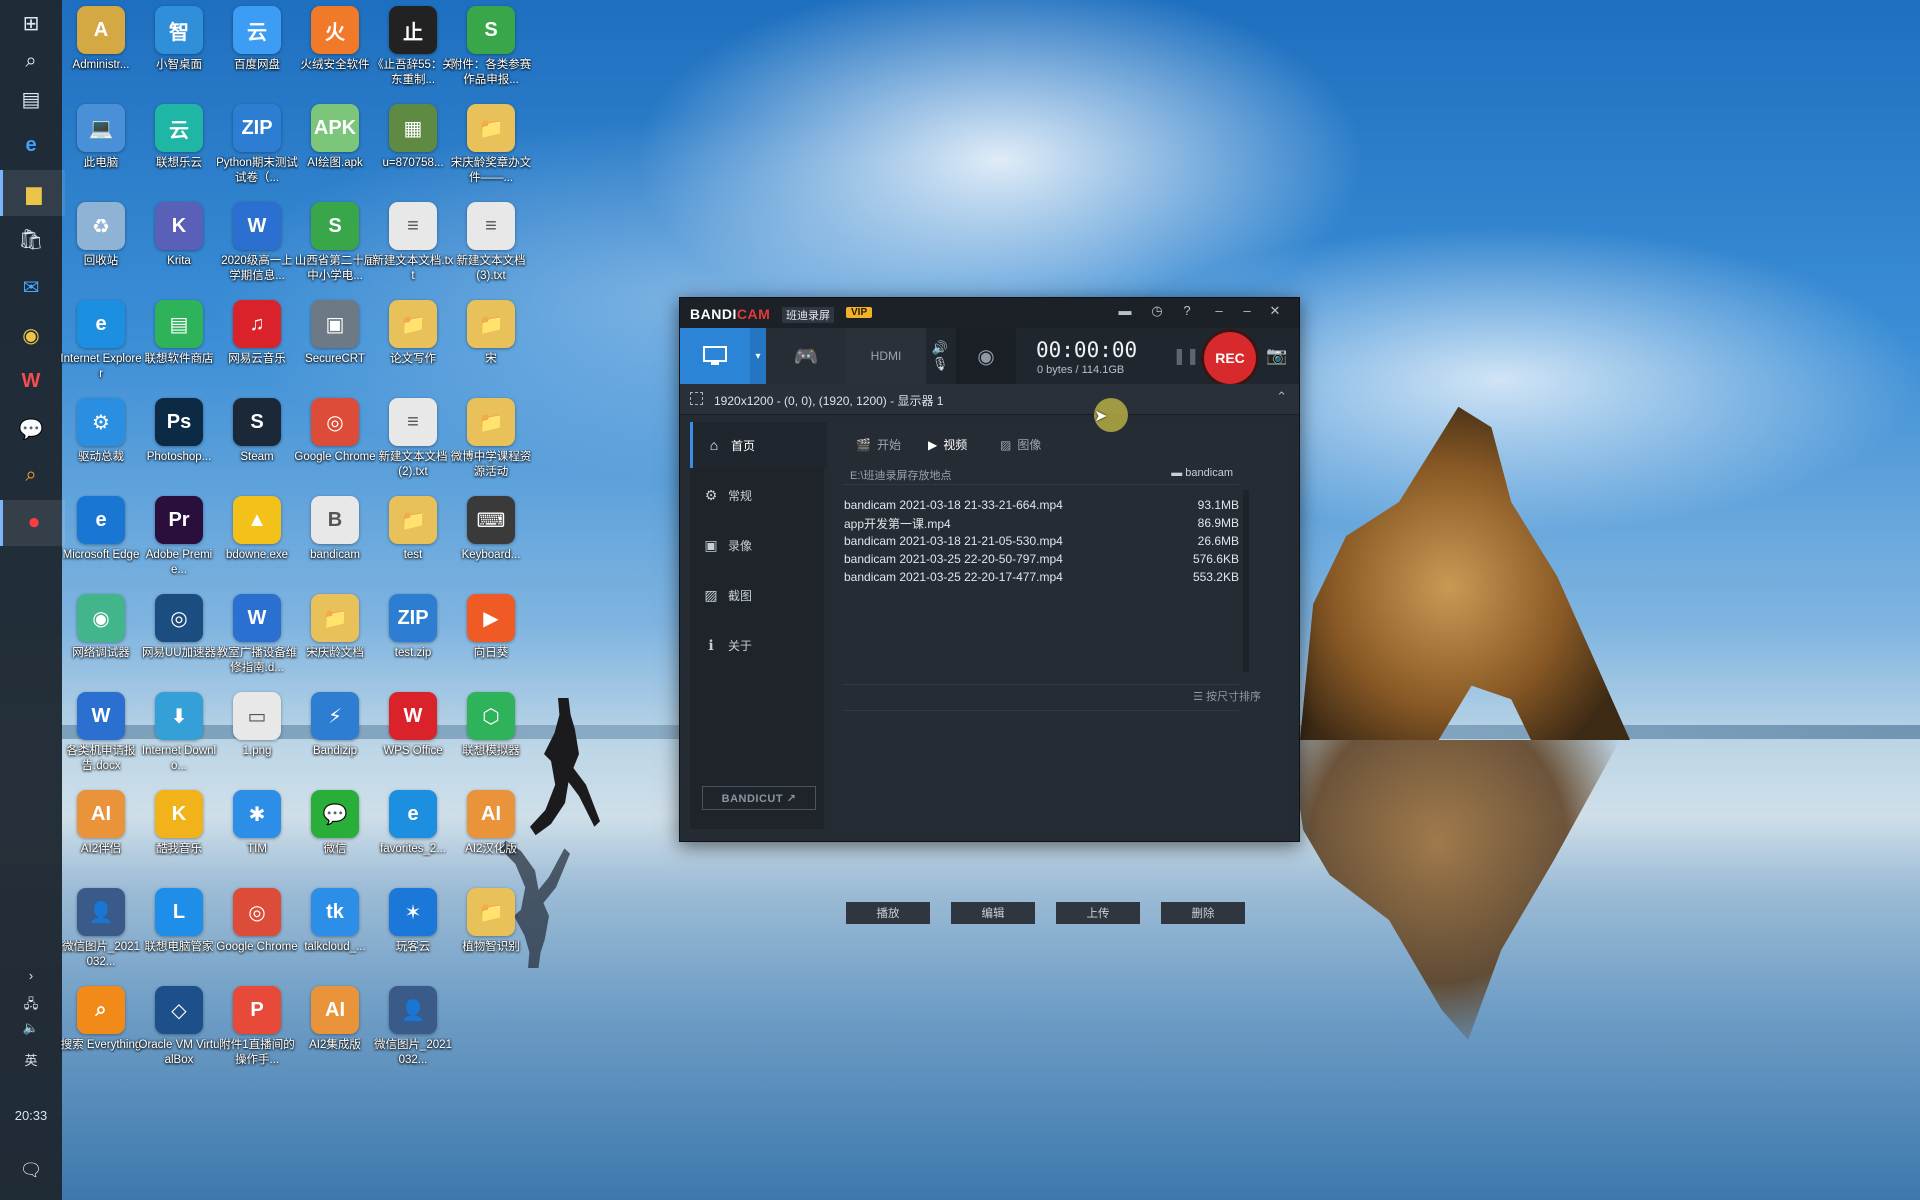 This screenshot has width=1920, height=1200. Describe the element at coordinates (1227, 696) in the screenshot. I see `sort-button: ☰ 按尺寸排序` at that location.